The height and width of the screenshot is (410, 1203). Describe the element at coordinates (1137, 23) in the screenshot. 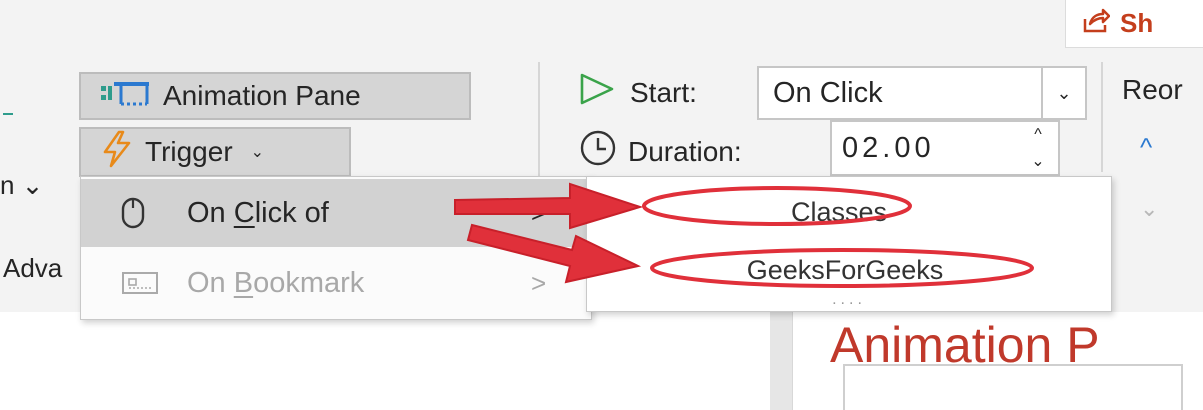

I see `share-label: Sh` at that location.